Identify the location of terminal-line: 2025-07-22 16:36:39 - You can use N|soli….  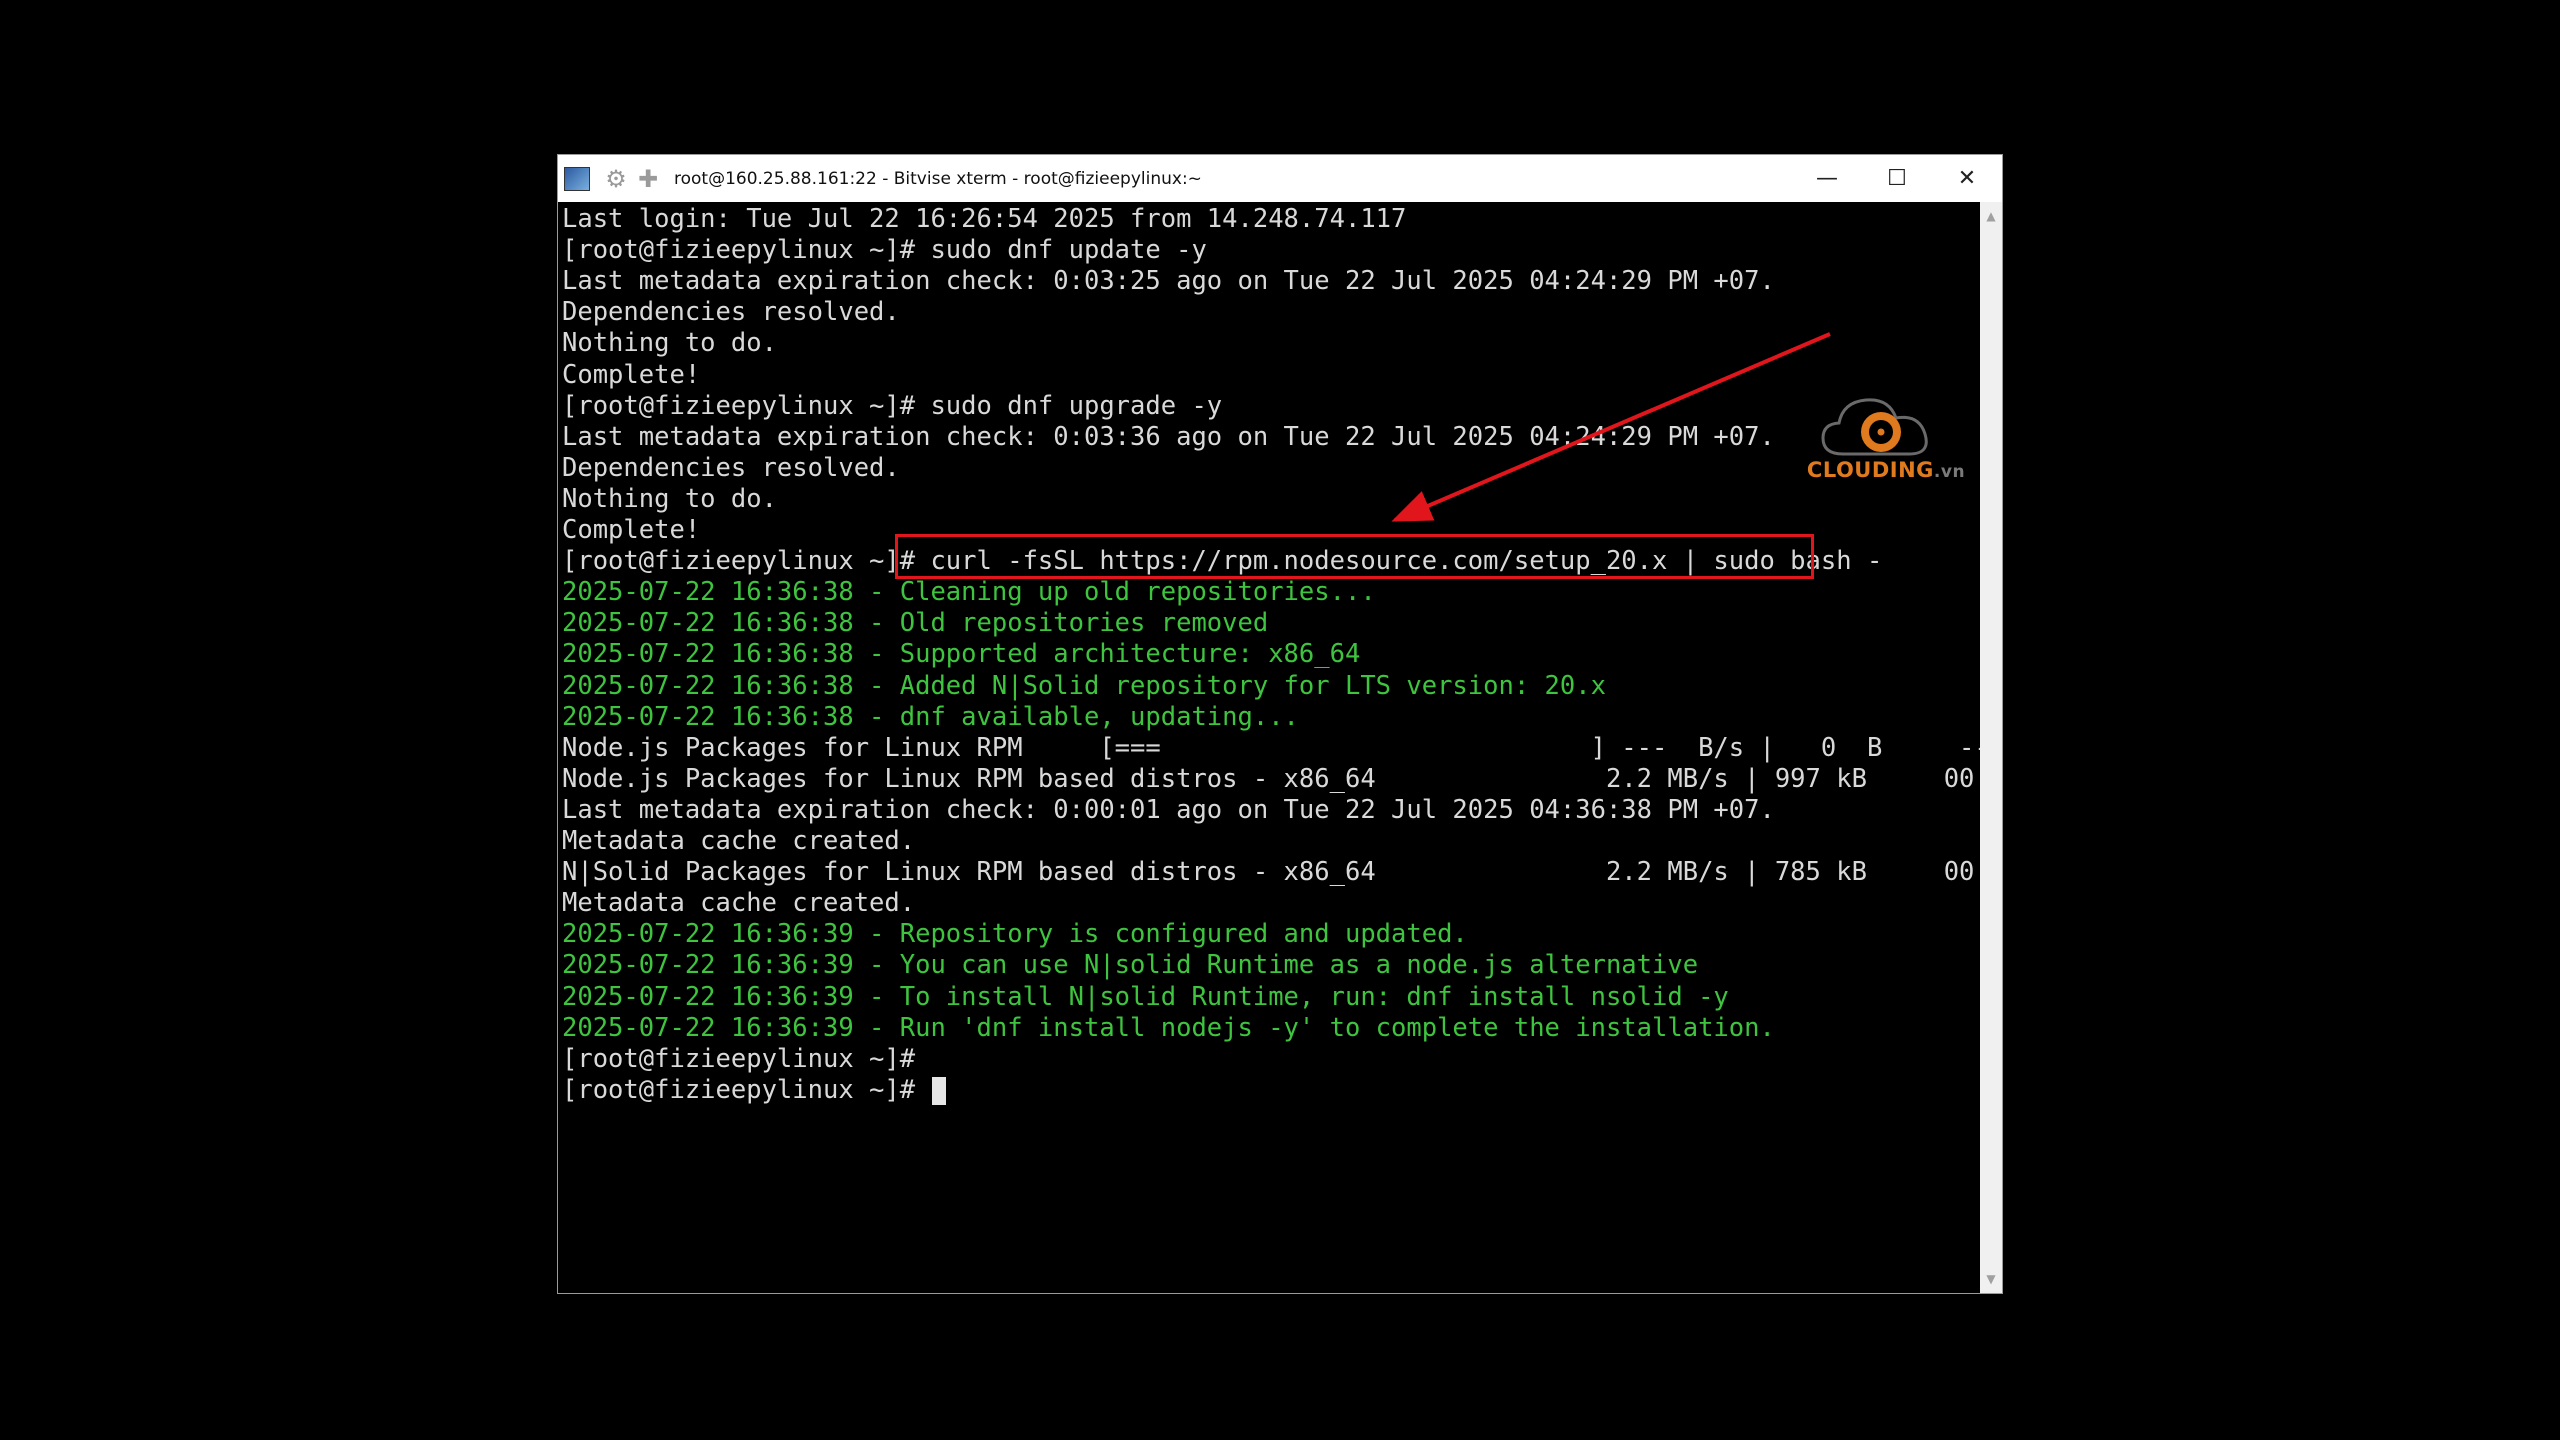
(1130, 965).